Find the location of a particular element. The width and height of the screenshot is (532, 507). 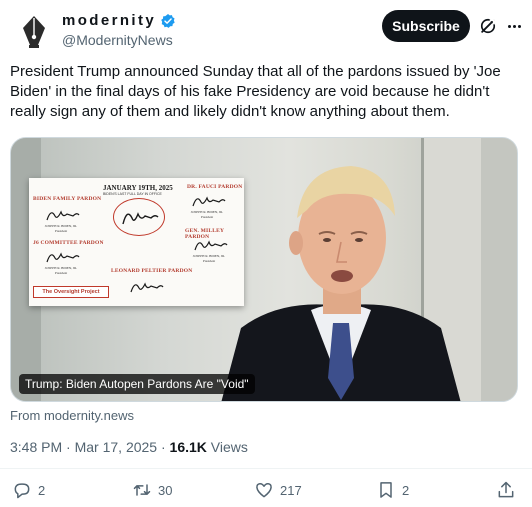

label-biden-family: BIDEN FAMILY PARDON is located at coordinates (67, 199).